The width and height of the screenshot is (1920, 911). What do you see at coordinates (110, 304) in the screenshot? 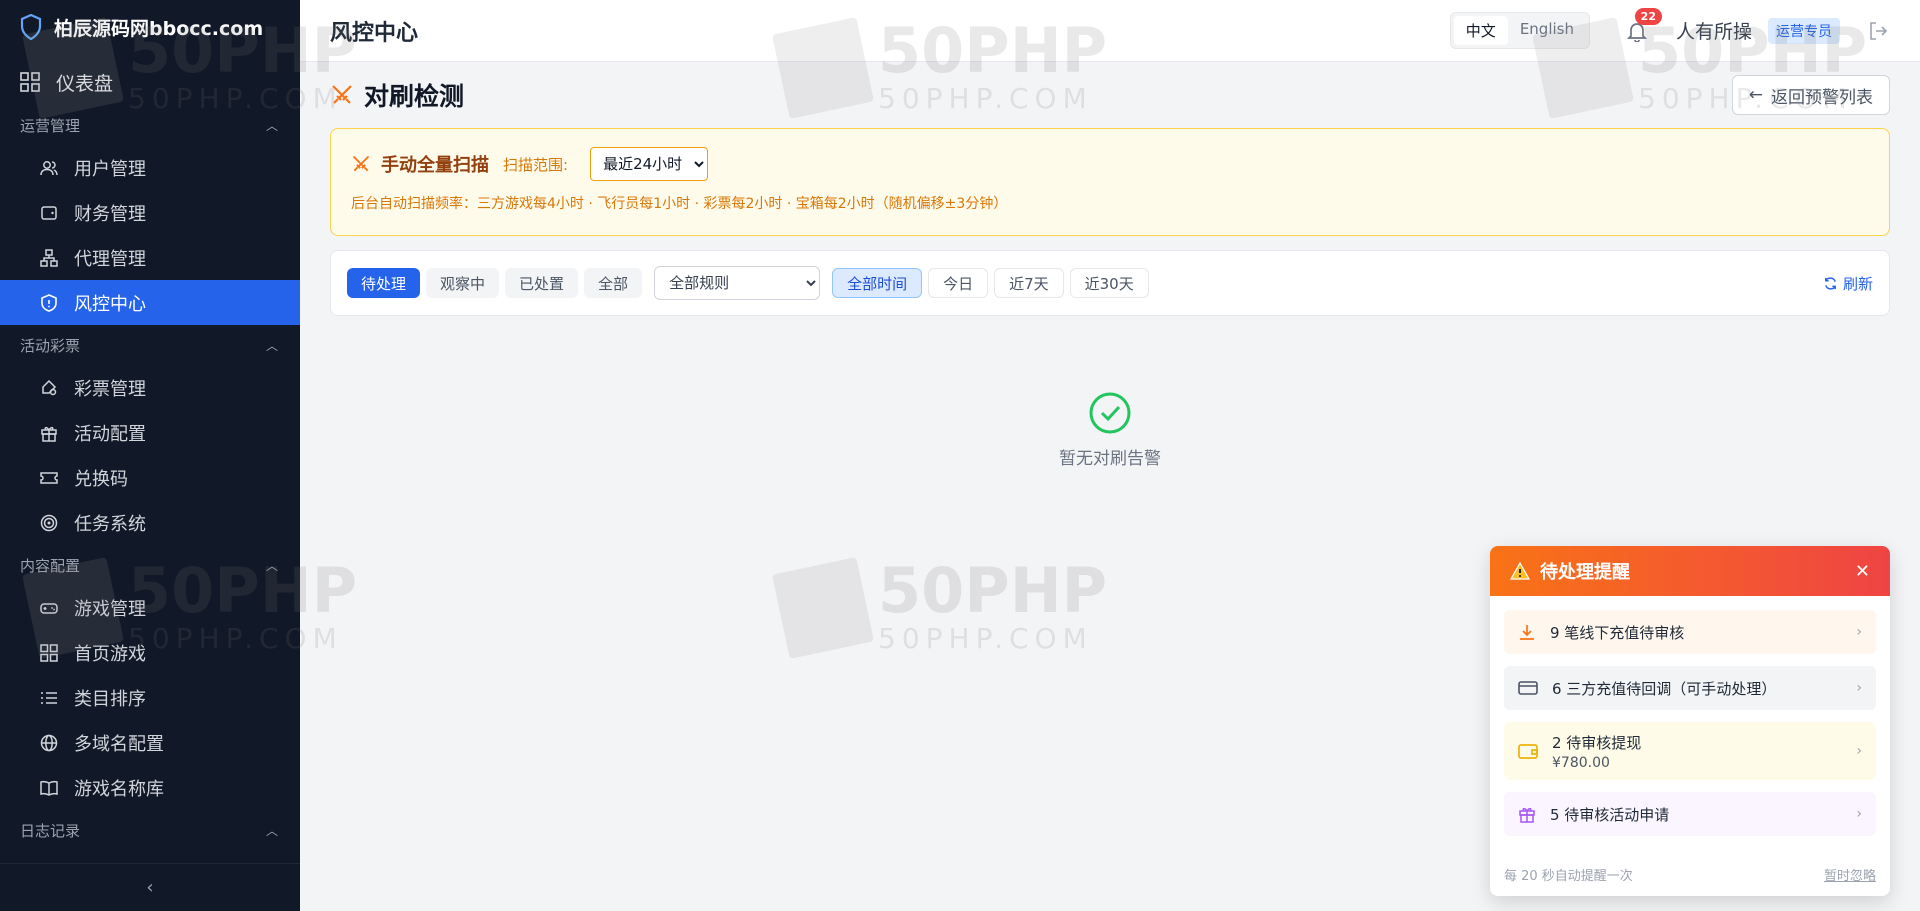
I see `sidebar-item-label: 风控中心` at bounding box center [110, 304].